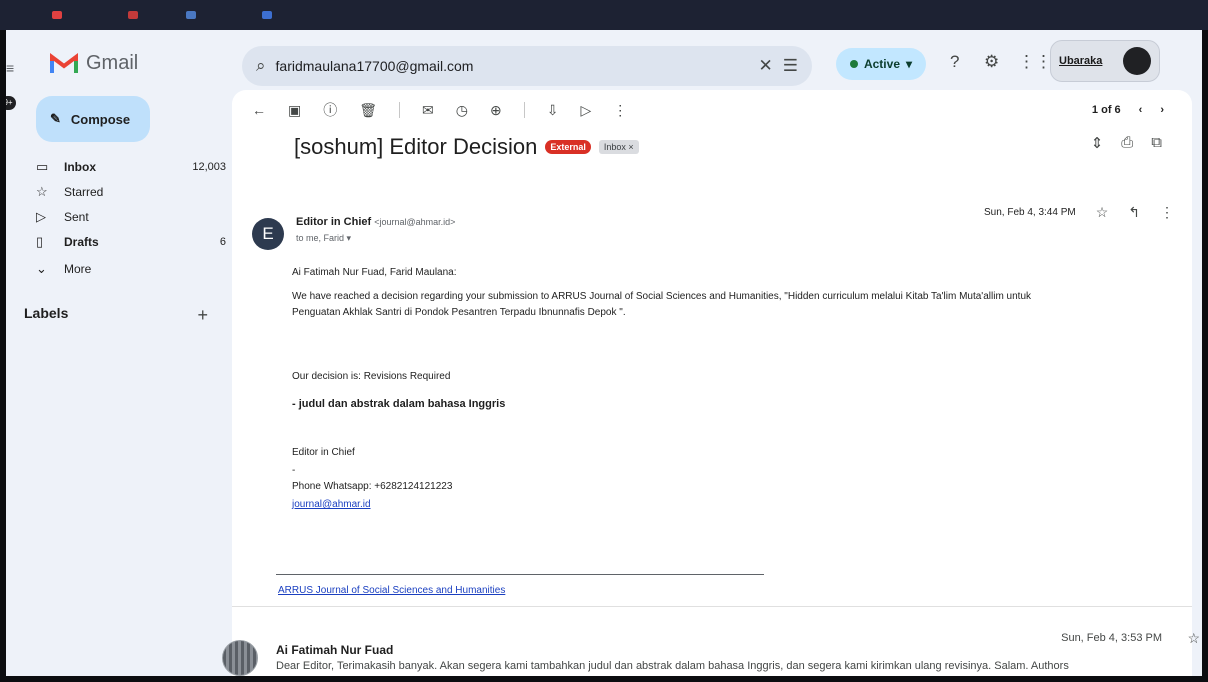  I want to click on snooze-icon: ◷, so click(462, 110).